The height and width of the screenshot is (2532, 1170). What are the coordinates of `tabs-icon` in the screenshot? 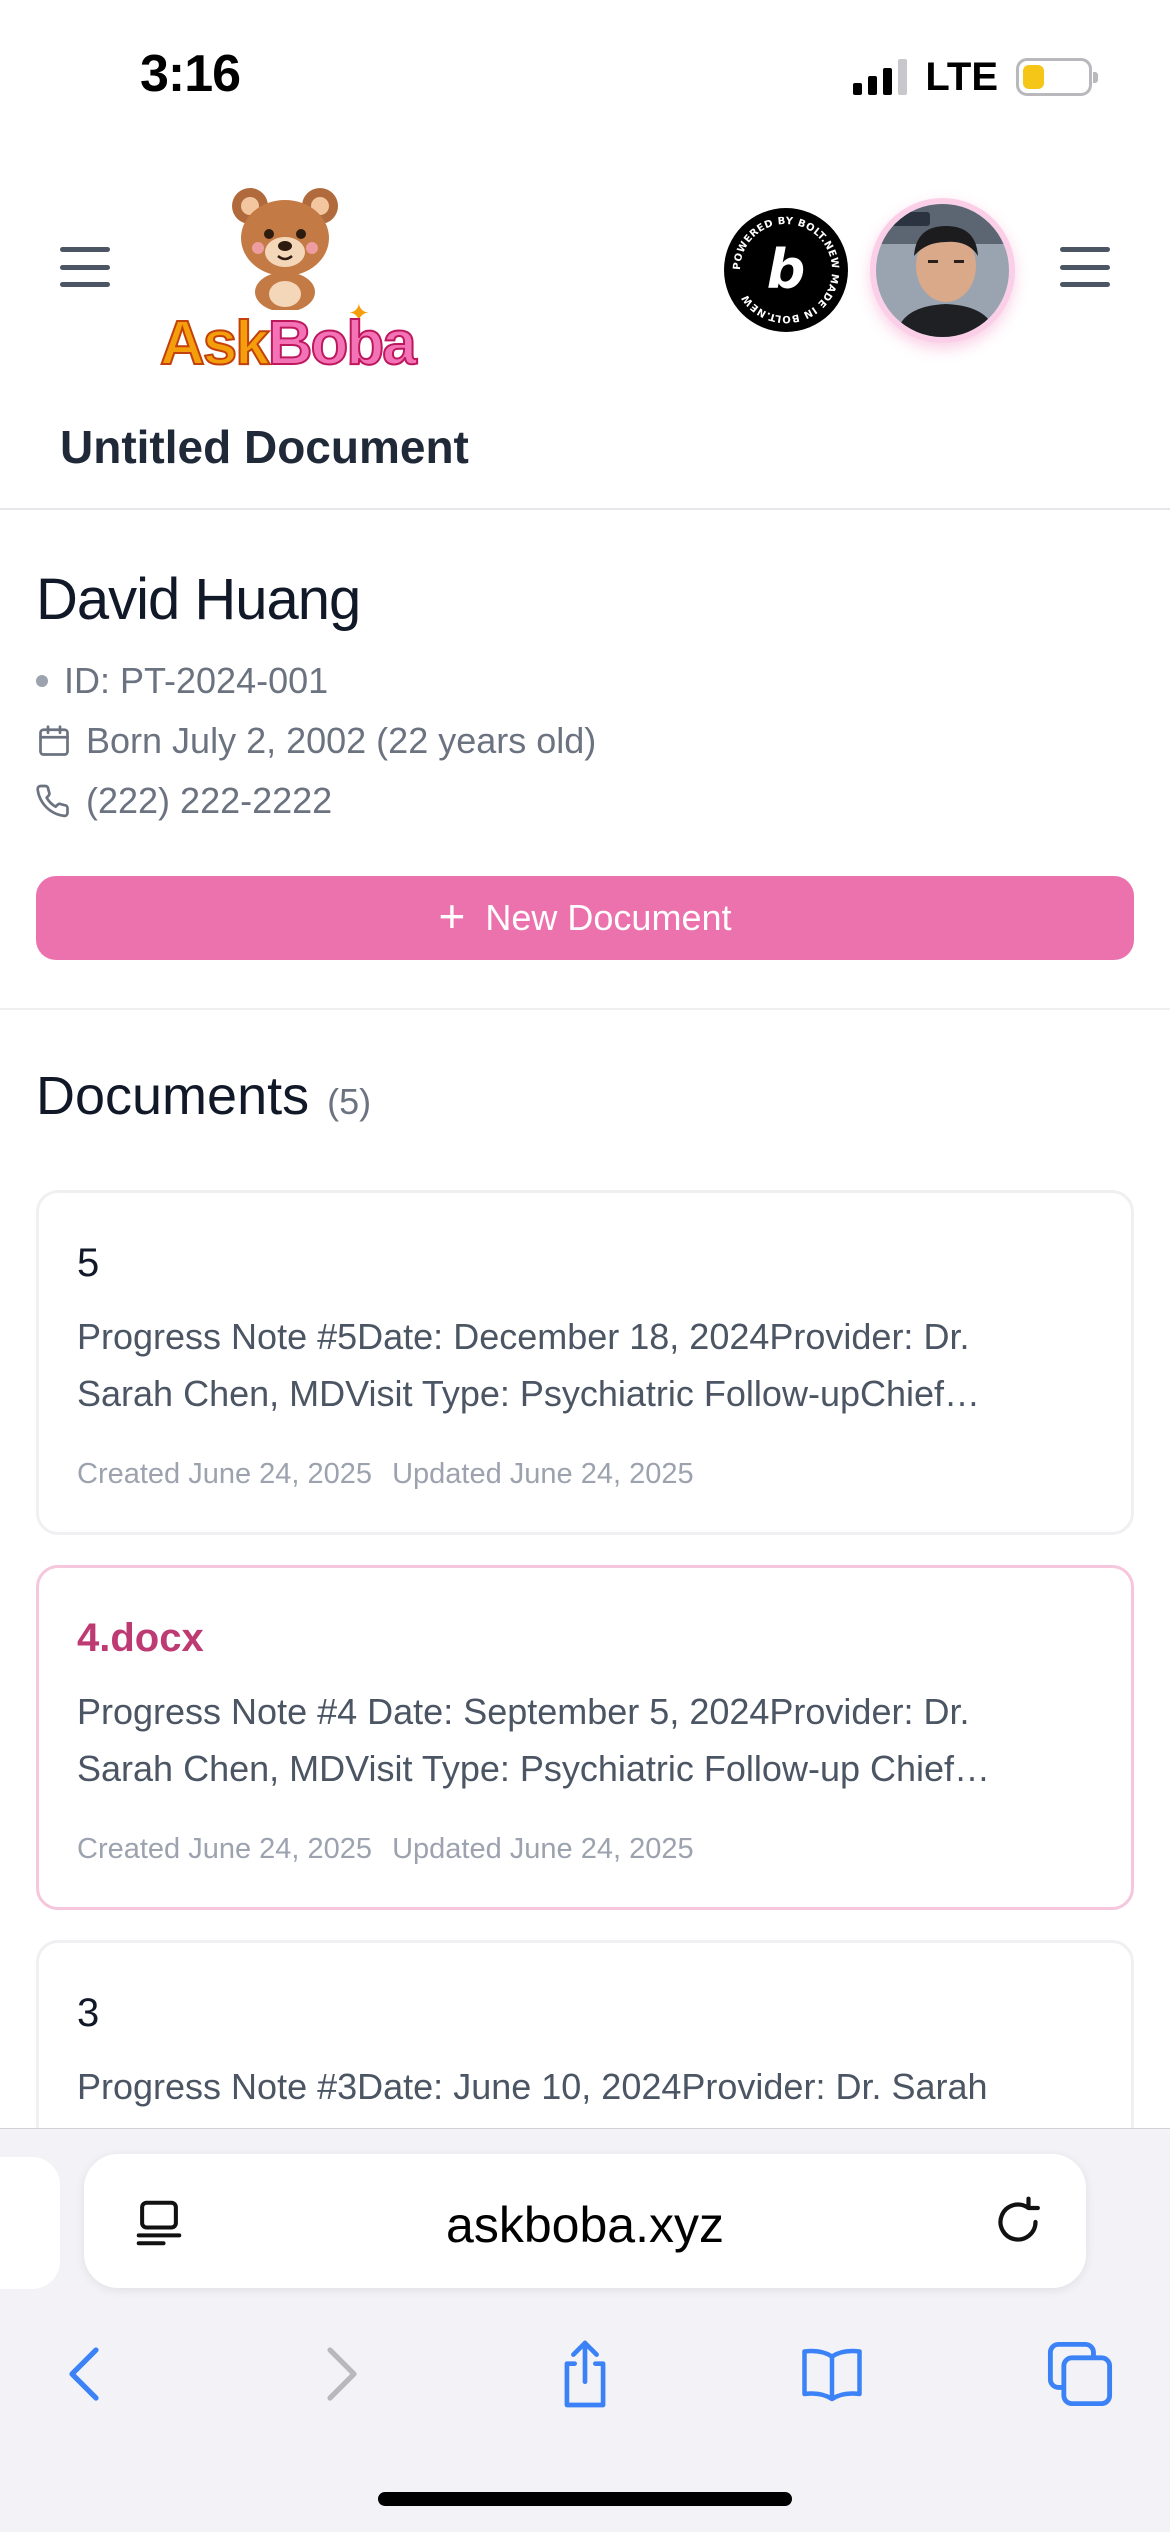 It's located at (1080, 2374).